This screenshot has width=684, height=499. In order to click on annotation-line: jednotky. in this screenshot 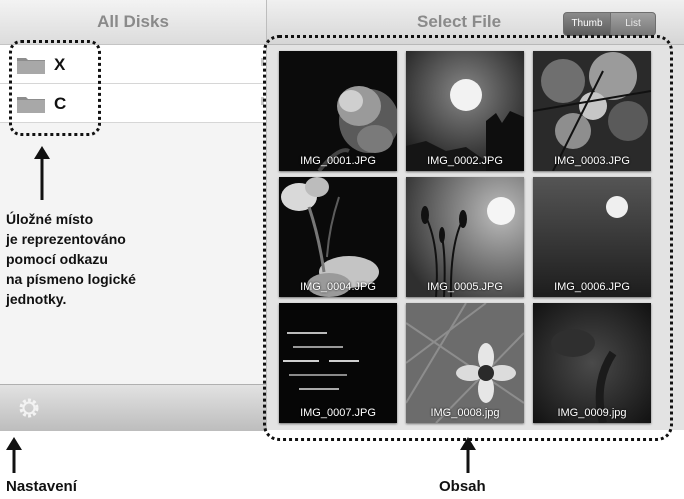, I will do `click(36, 299)`.